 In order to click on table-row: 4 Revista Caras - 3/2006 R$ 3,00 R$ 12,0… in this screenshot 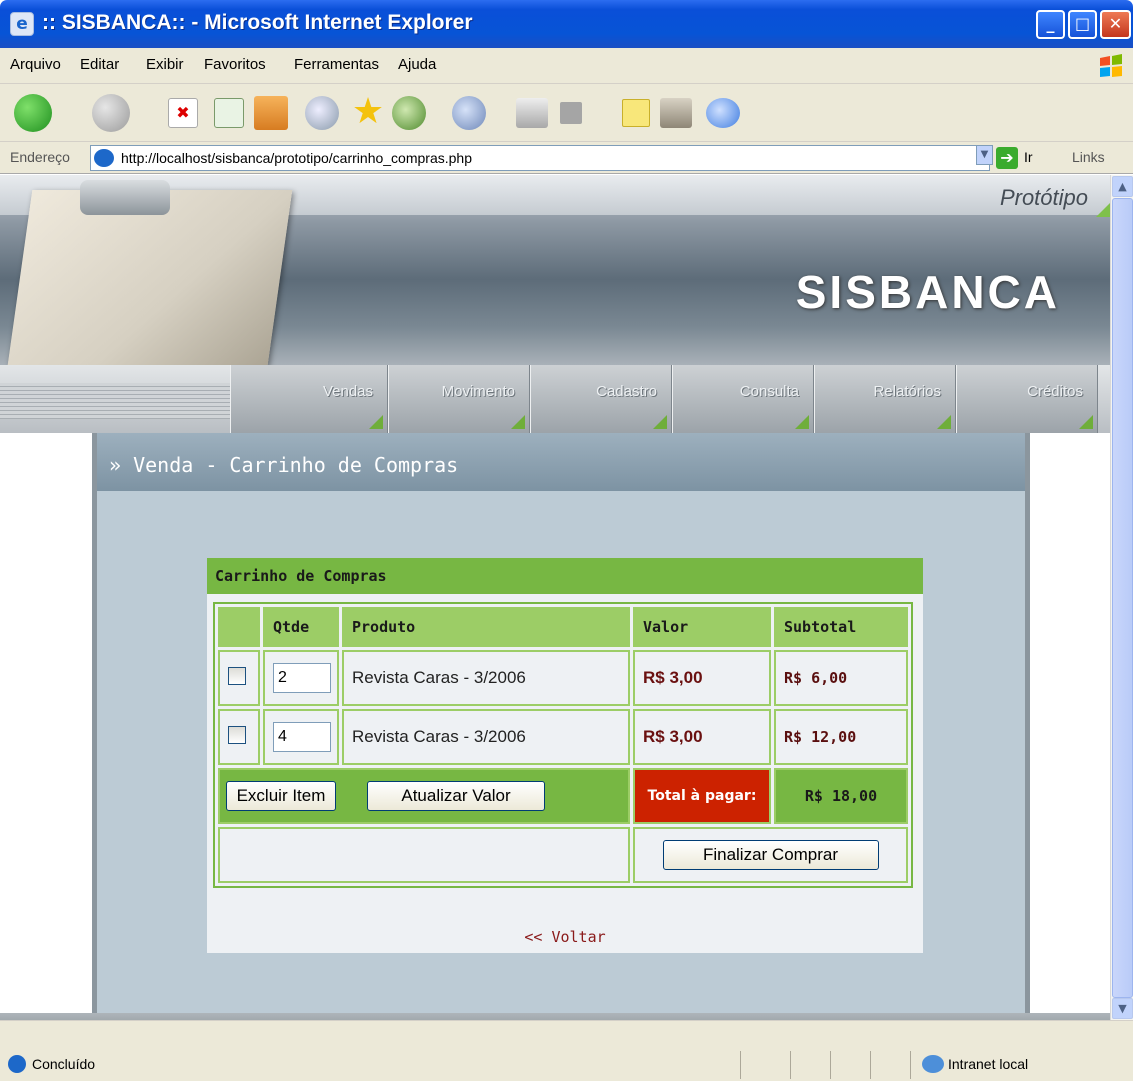, I will do `click(563, 737)`.